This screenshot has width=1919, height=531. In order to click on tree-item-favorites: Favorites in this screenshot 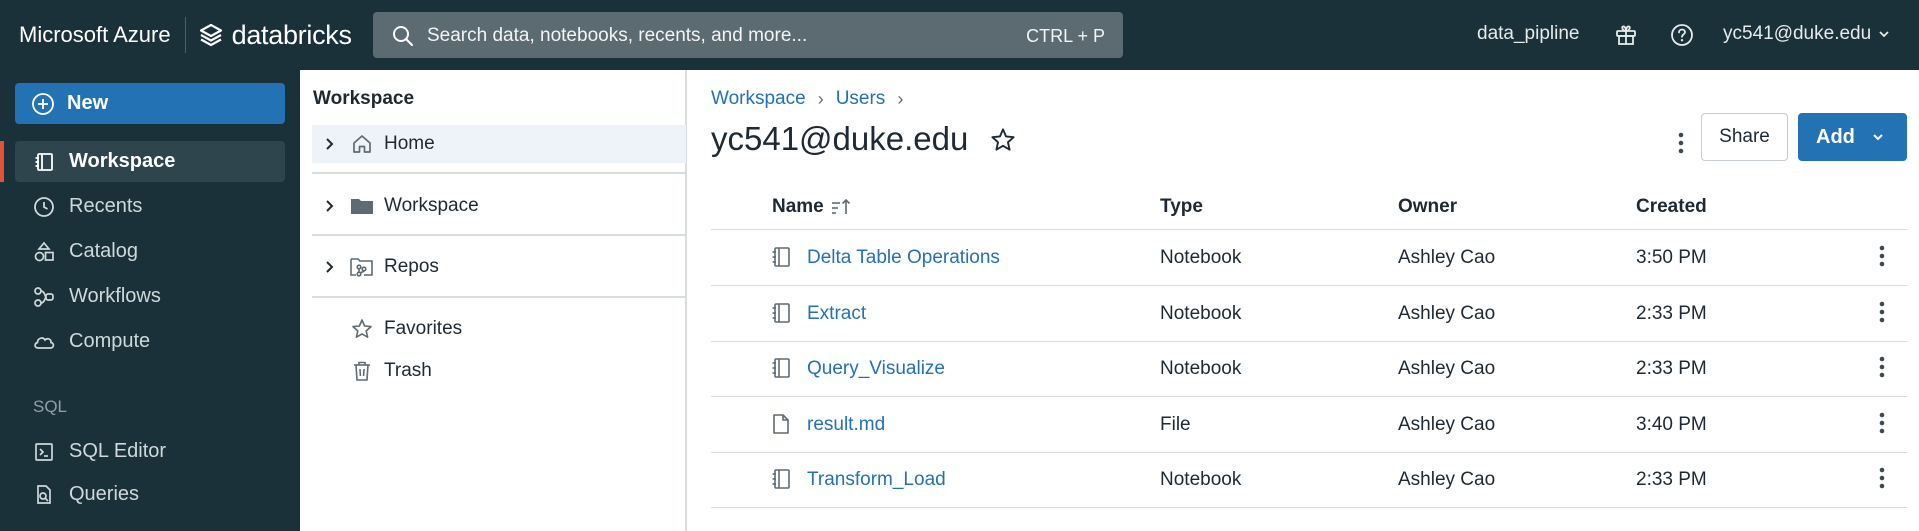, I will do `click(499, 329)`.